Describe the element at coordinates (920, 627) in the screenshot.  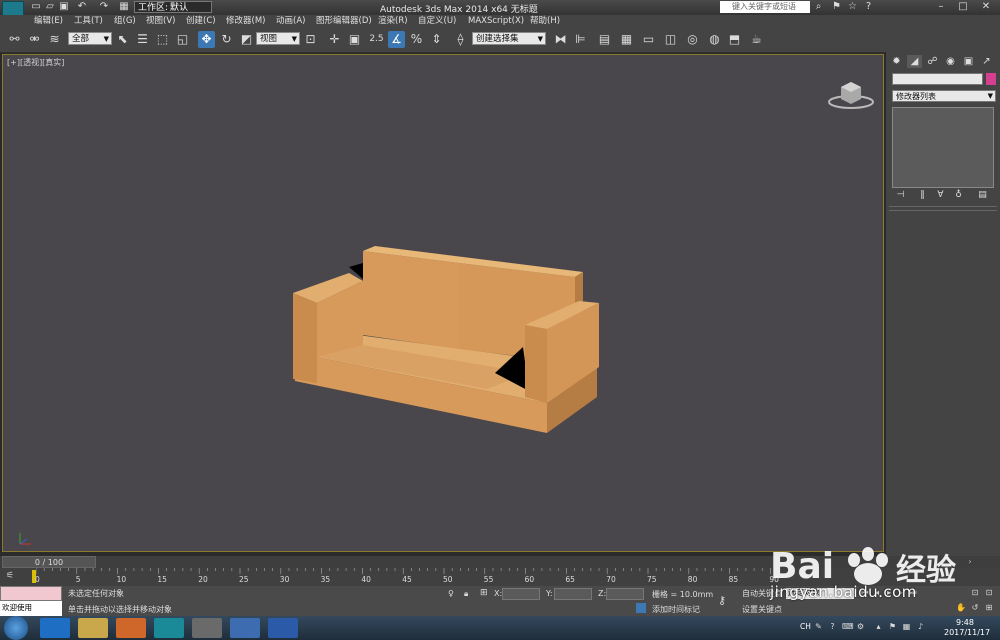
I see `volume-tray-icon: ♪` at that location.